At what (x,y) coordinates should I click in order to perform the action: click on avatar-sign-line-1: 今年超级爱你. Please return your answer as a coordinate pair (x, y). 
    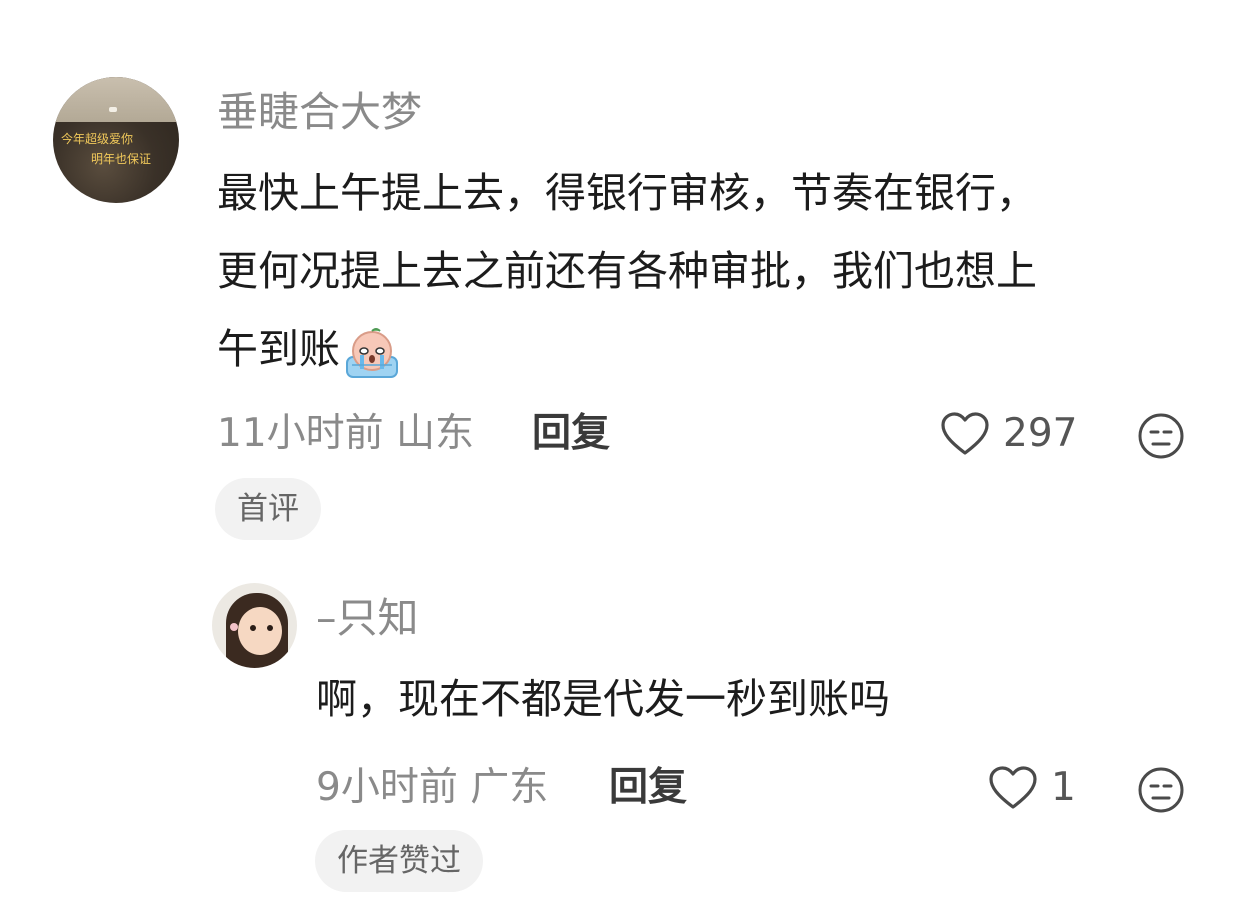
    Looking at the image, I should click on (97, 139).